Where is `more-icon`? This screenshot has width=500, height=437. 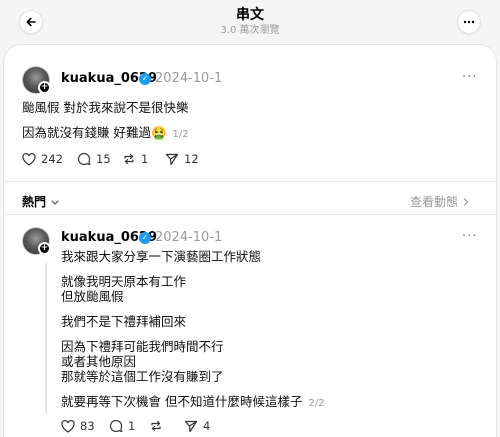 more-icon is located at coordinates (469, 22).